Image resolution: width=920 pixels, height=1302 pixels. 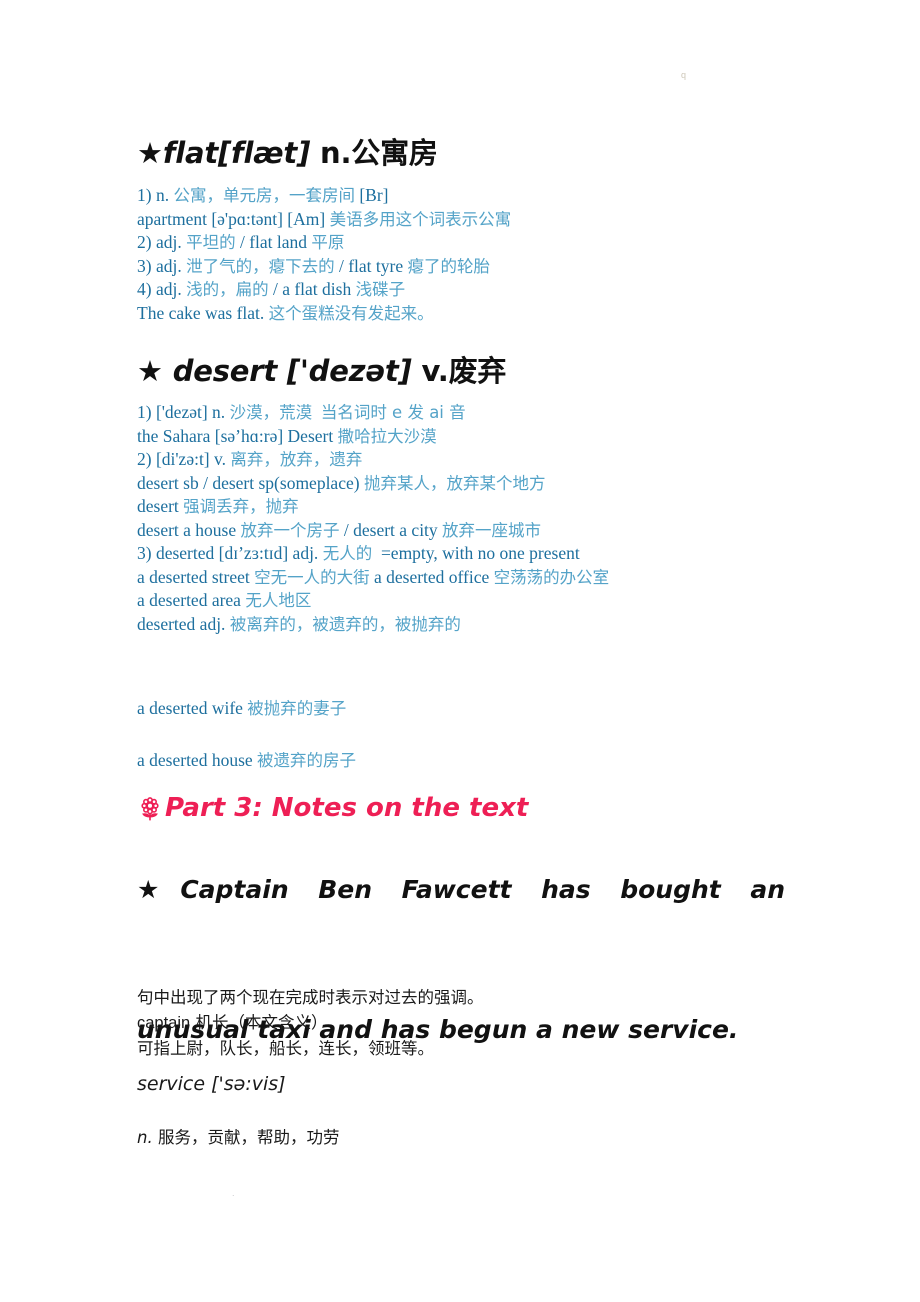 I want to click on service-definition-line: n. 服务，贡献，帮助，功劳, so click(x=467, y=1136).